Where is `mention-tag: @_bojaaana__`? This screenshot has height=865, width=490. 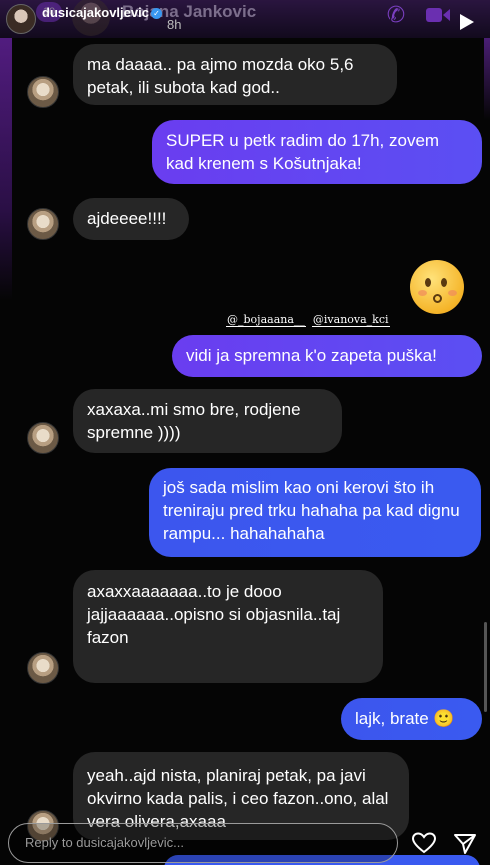
mention-tag: @_bojaaana__ is located at coordinates (266, 320).